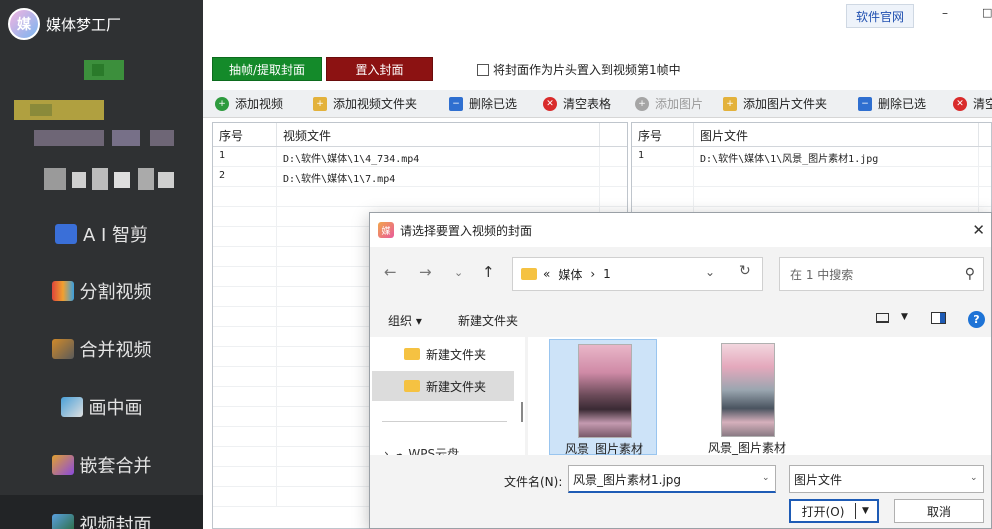 This screenshot has height=529, width=992. What do you see at coordinates (938, 318) in the screenshot?
I see `preview-pane-icon` at bounding box center [938, 318].